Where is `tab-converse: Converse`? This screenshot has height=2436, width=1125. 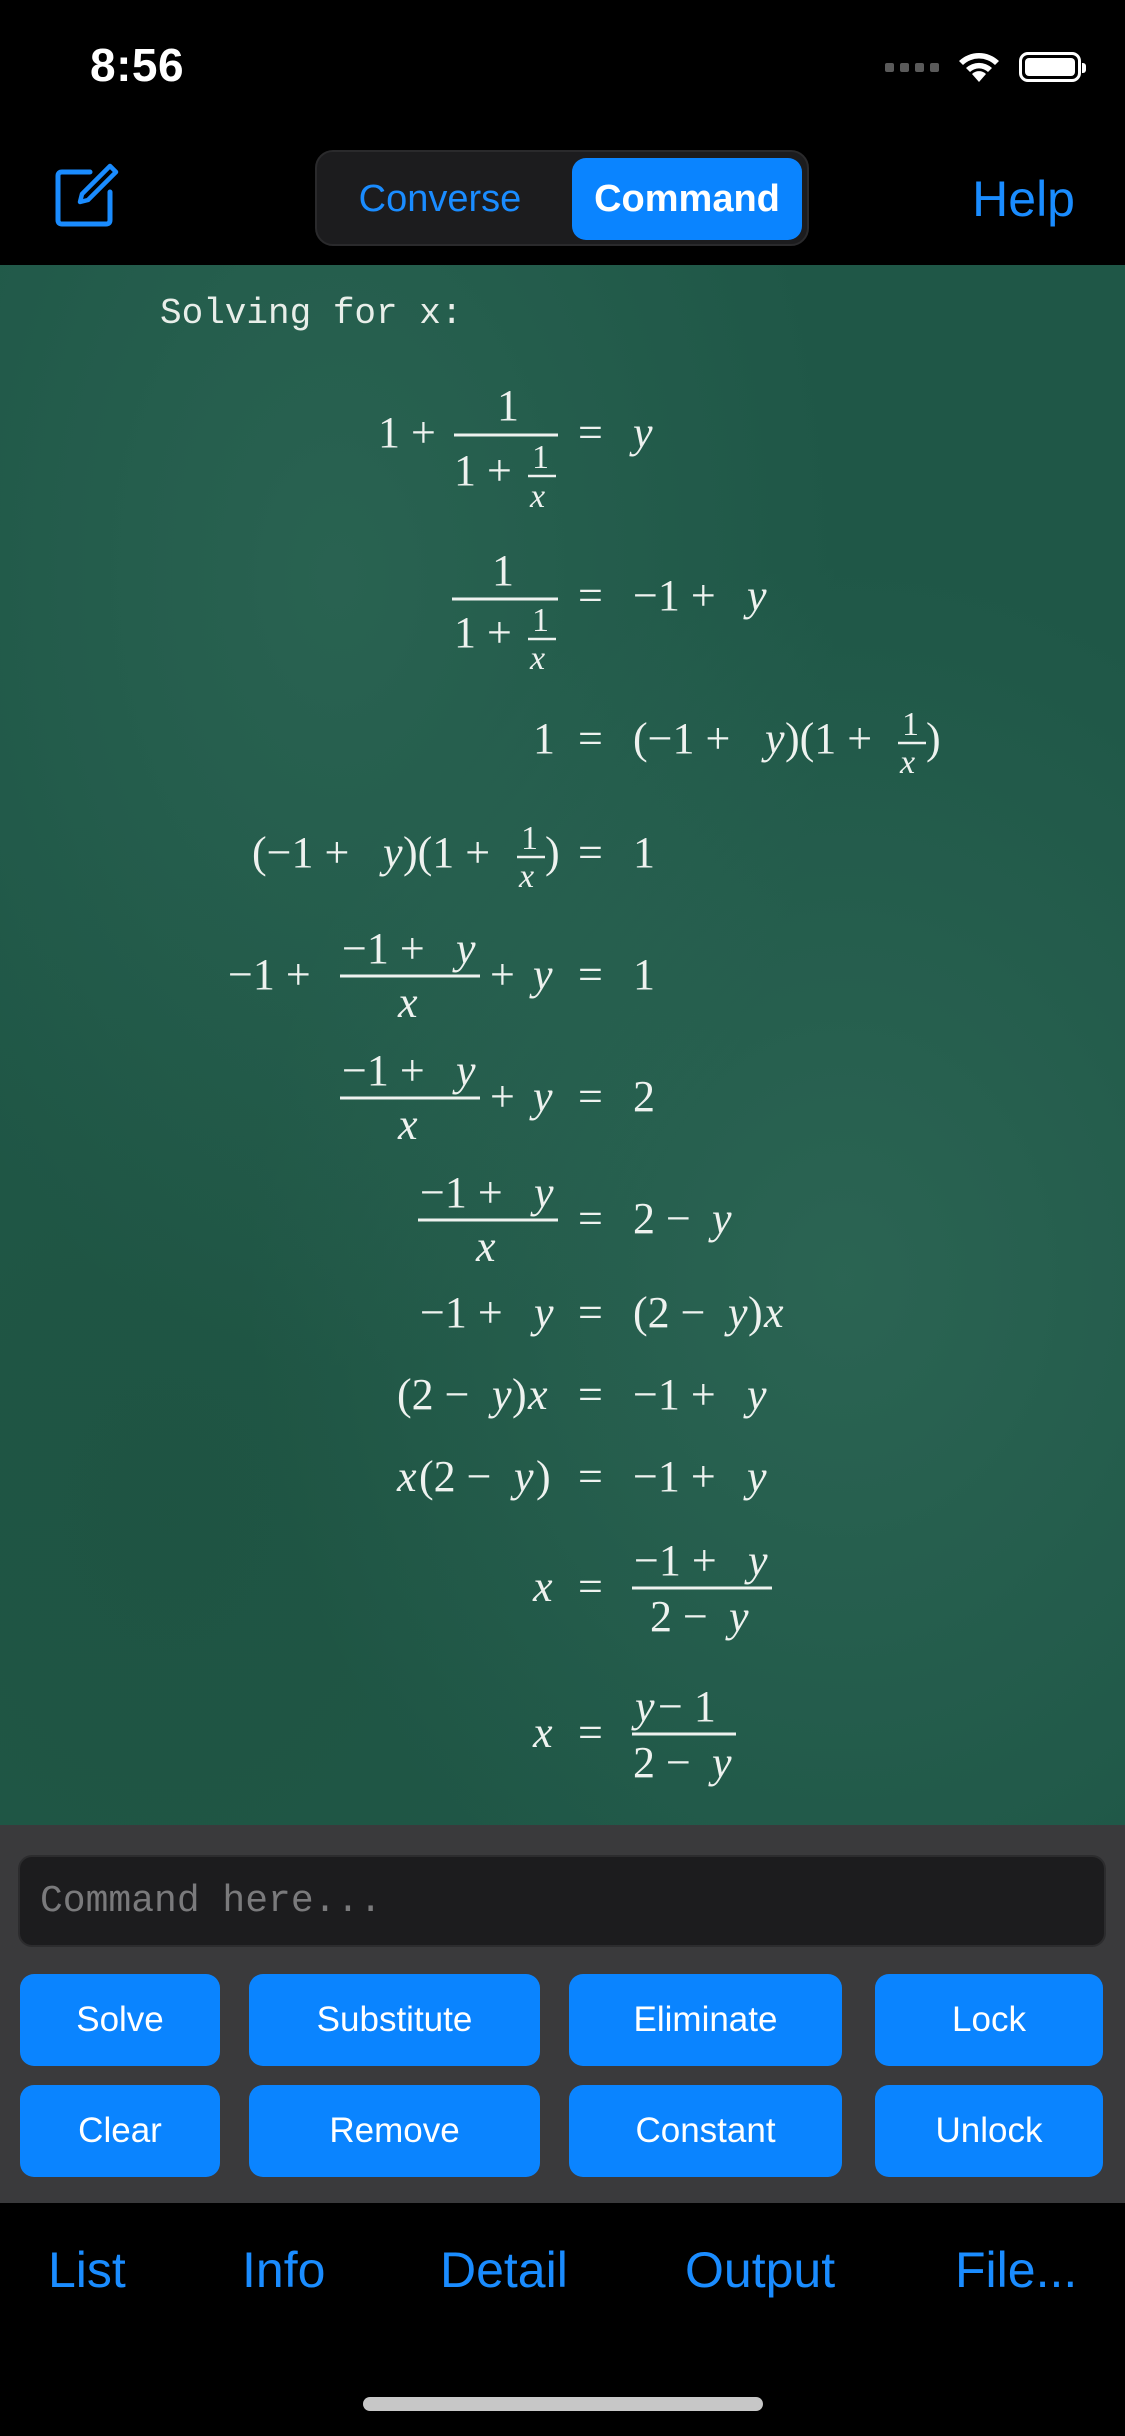 tab-converse: Converse is located at coordinates (440, 199).